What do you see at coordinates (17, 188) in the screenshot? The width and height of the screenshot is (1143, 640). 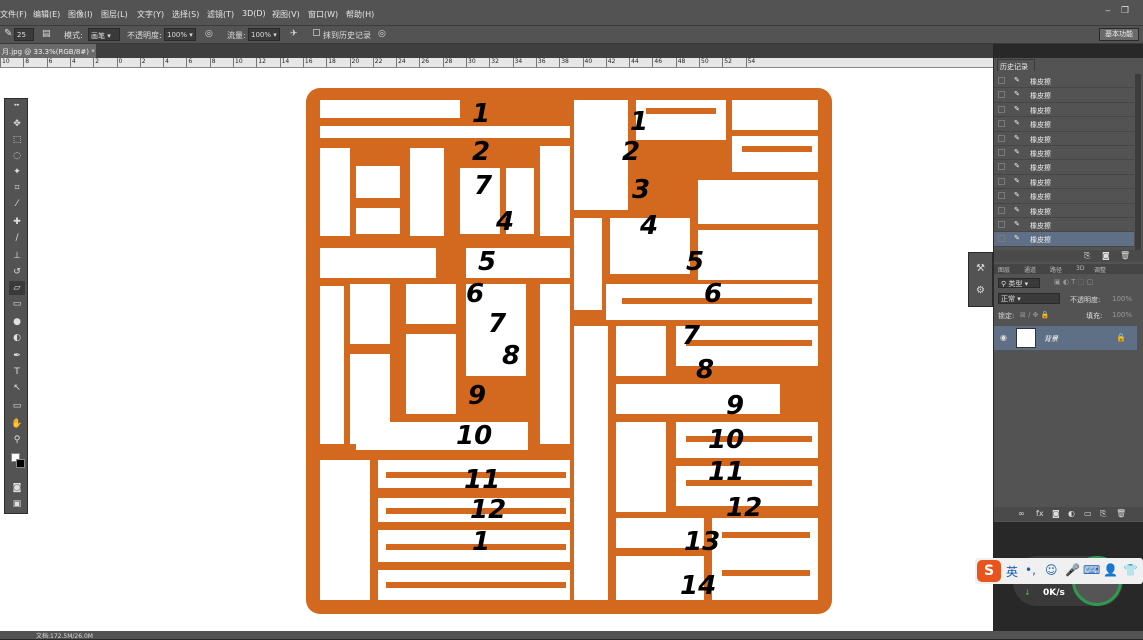 I see `crop-tool-icon: ⌗` at bounding box center [17, 188].